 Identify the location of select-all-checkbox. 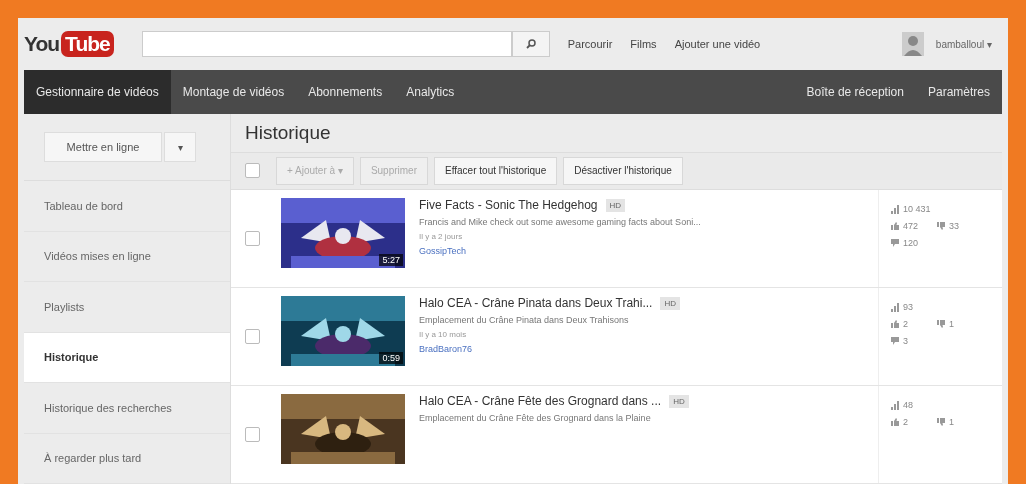
(252, 171).